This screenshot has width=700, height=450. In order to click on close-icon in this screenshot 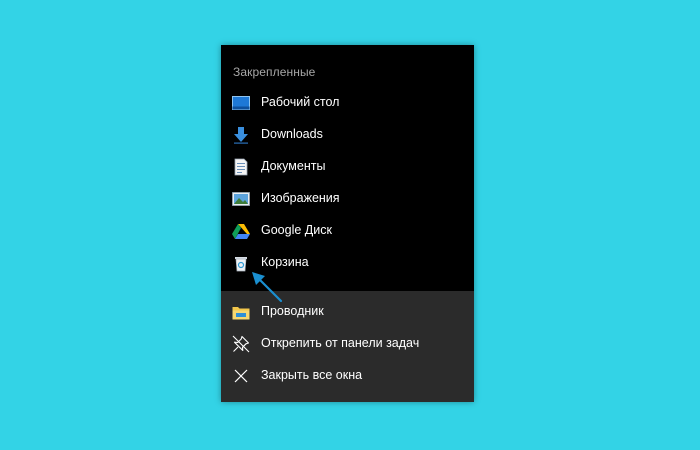, I will do `click(241, 376)`.